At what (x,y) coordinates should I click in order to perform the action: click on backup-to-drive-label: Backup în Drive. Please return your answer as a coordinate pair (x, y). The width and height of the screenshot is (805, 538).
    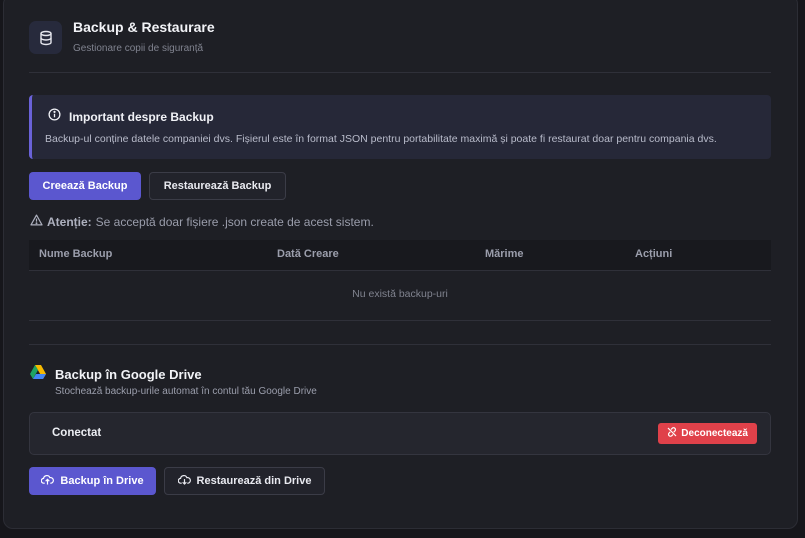
    Looking at the image, I should click on (102, 481).